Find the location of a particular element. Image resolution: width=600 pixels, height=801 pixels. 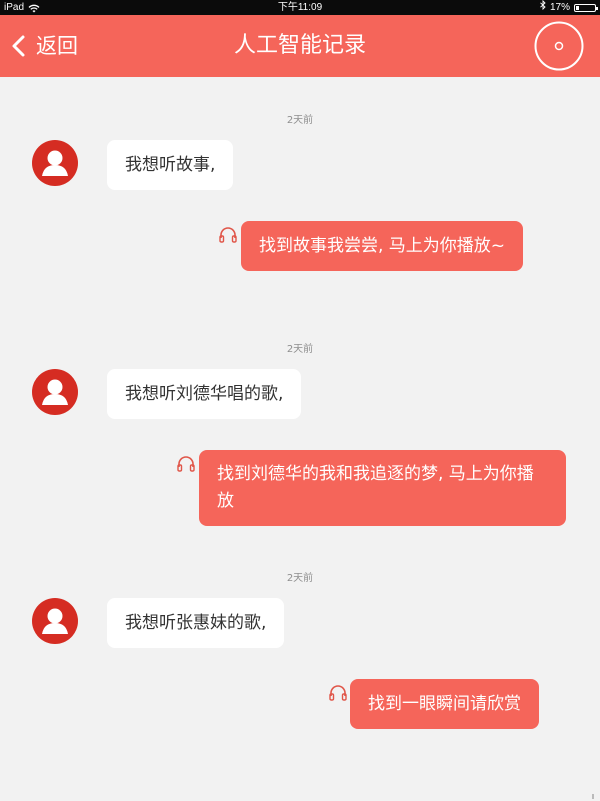

status-right: 17% is located at coordinates (569, 7).